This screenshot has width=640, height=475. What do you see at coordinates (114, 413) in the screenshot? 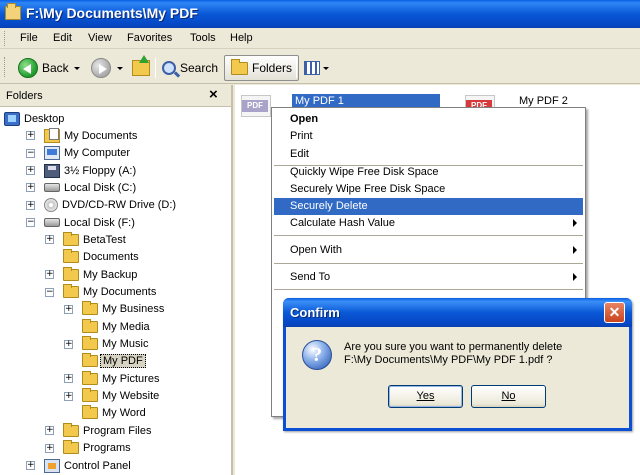
I see `tree-item: My Word` at bounding box center [114, 413].